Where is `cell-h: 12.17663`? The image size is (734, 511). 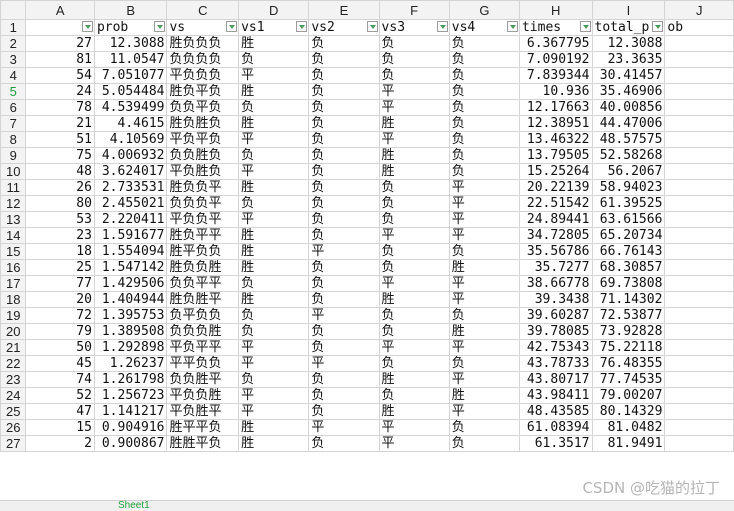
cell-h: 12.17663 is located at coordinates (555, 107).